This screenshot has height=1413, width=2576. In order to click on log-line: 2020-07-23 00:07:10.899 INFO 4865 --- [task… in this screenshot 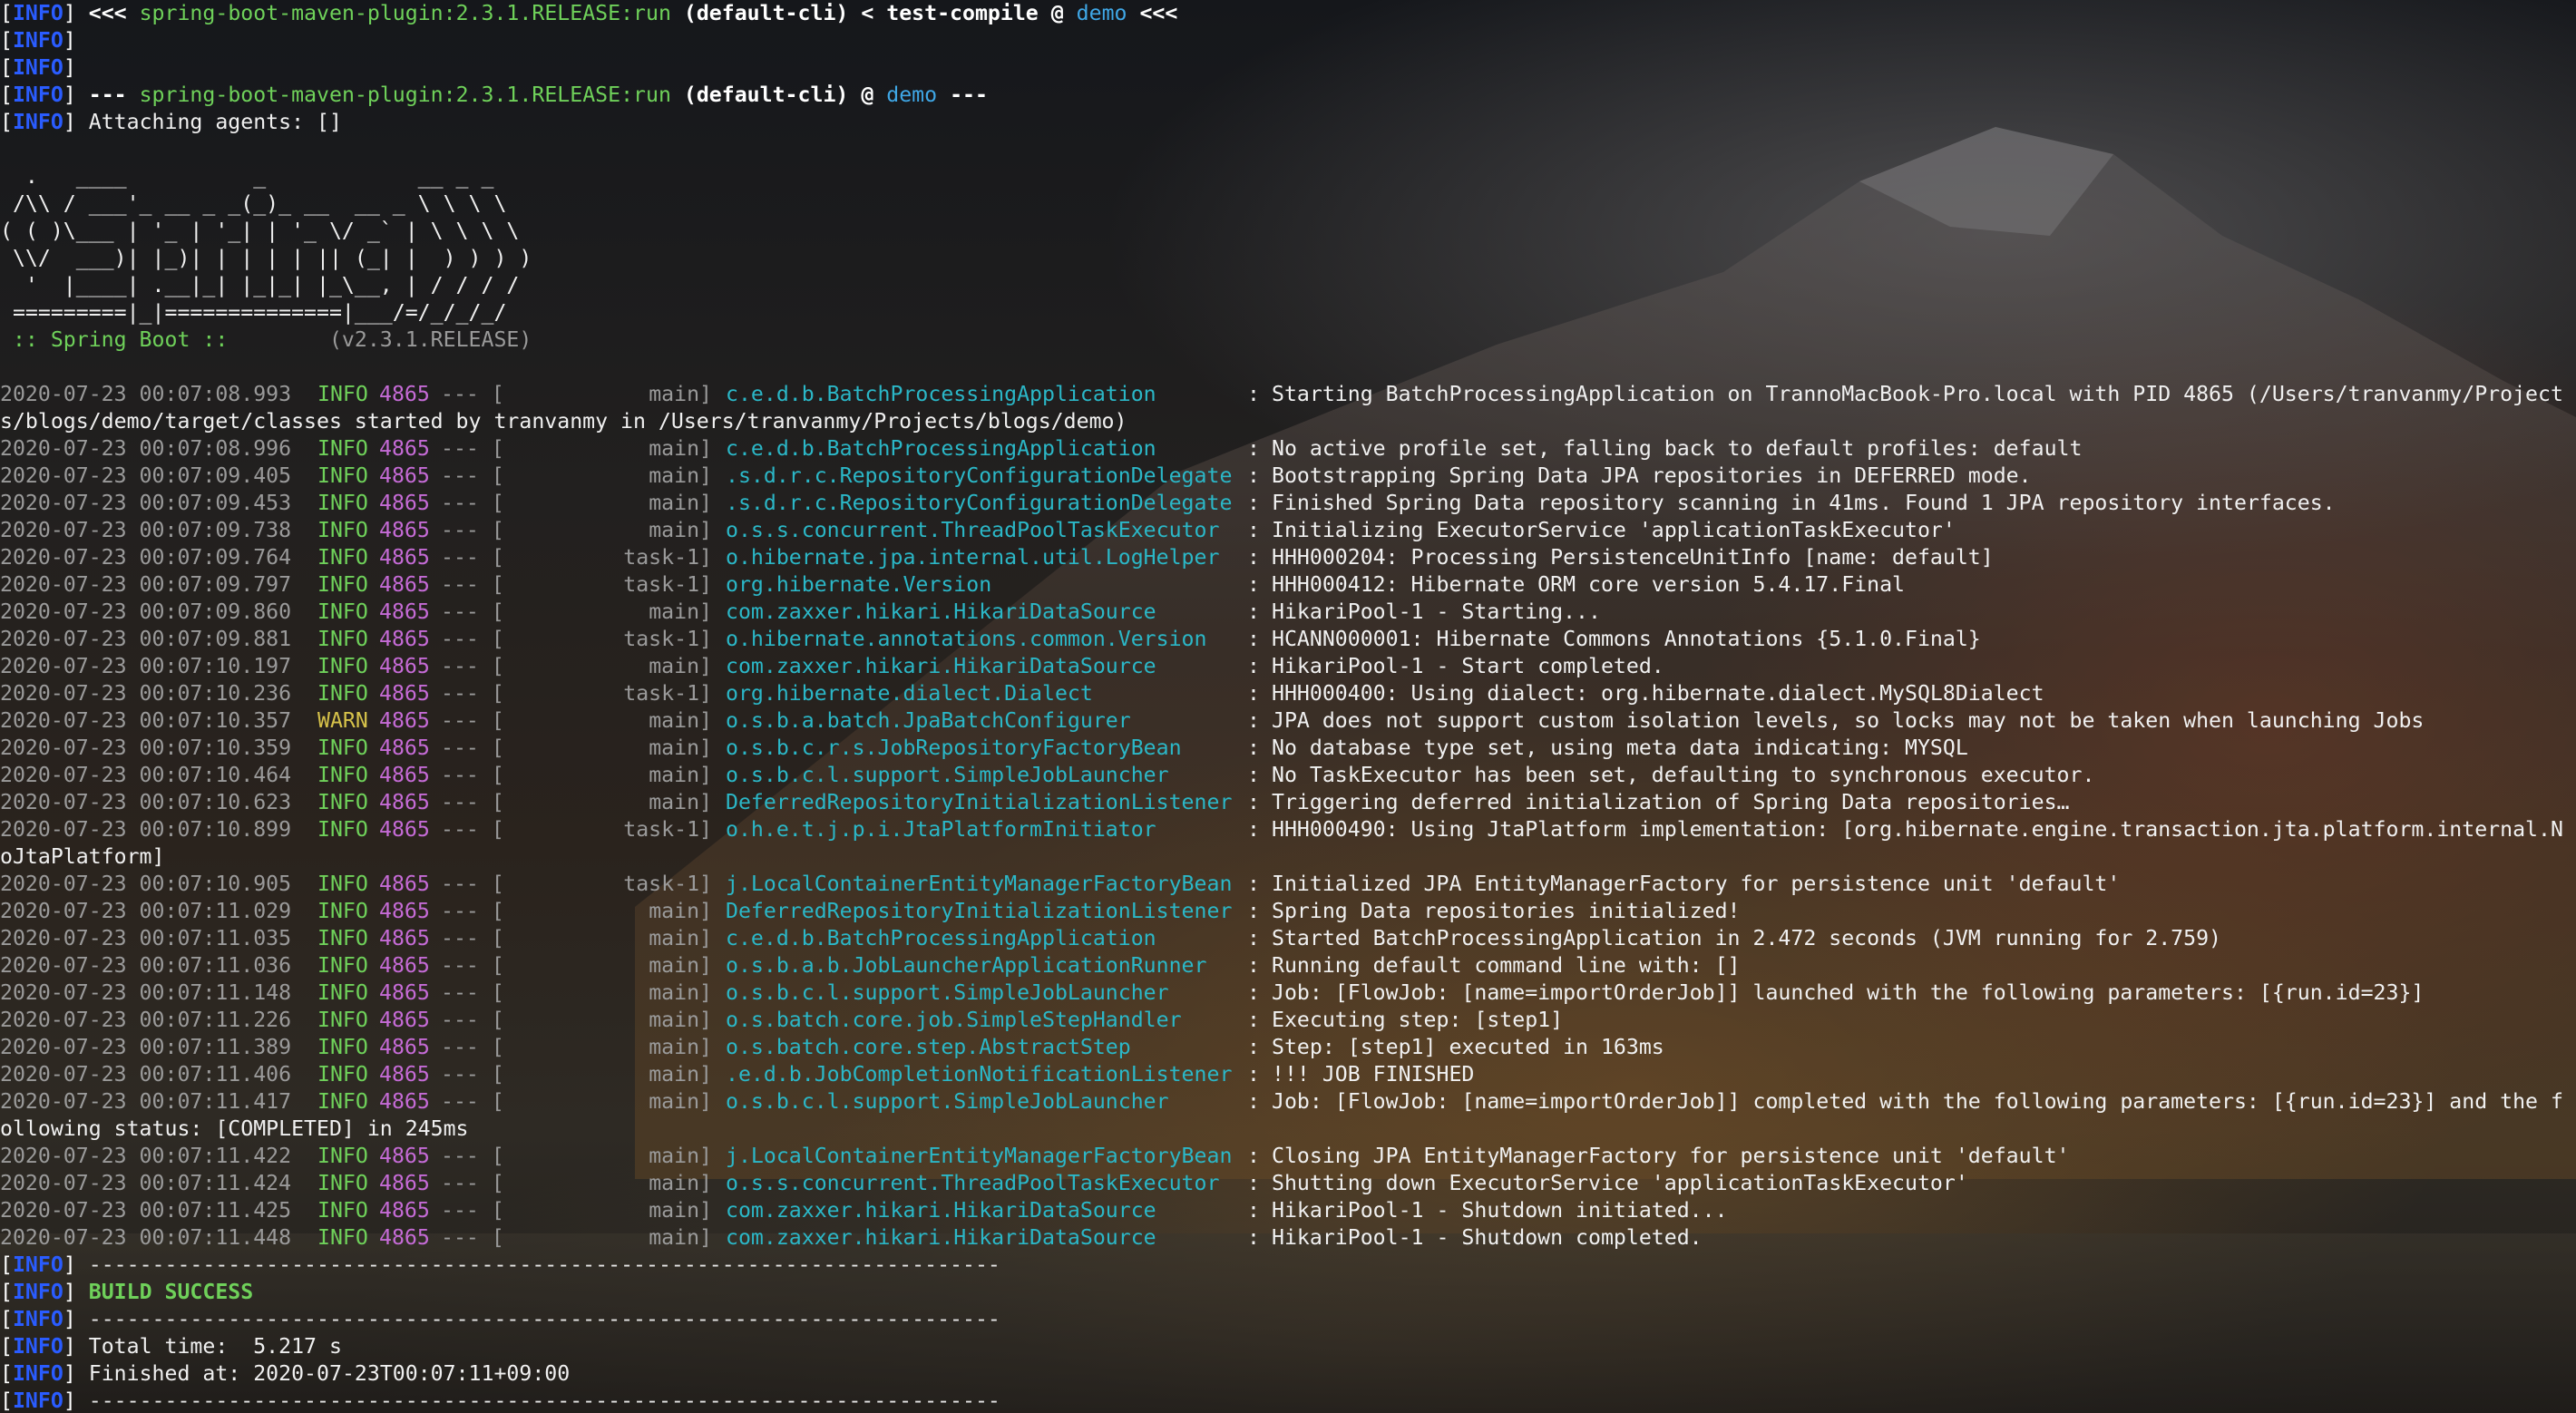, I will do `click(1288, 830)`.